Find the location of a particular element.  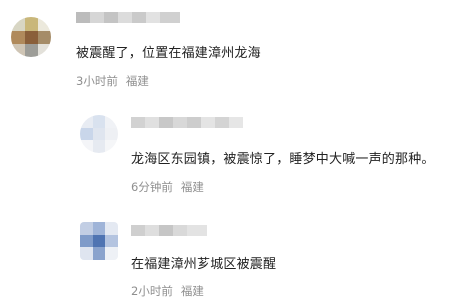

comment-time: 3小时前 is located at coordinates (97, 81).